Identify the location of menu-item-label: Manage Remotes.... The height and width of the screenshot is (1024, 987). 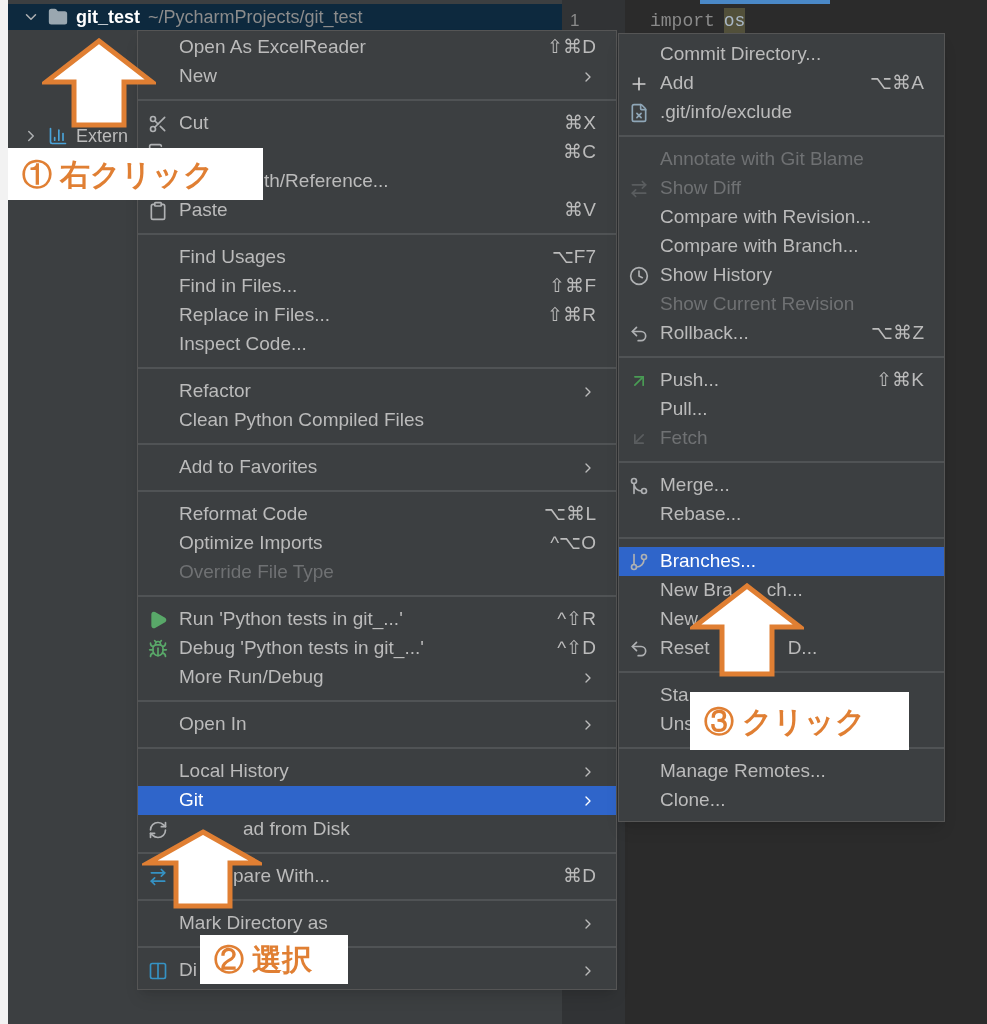
(743, 771).